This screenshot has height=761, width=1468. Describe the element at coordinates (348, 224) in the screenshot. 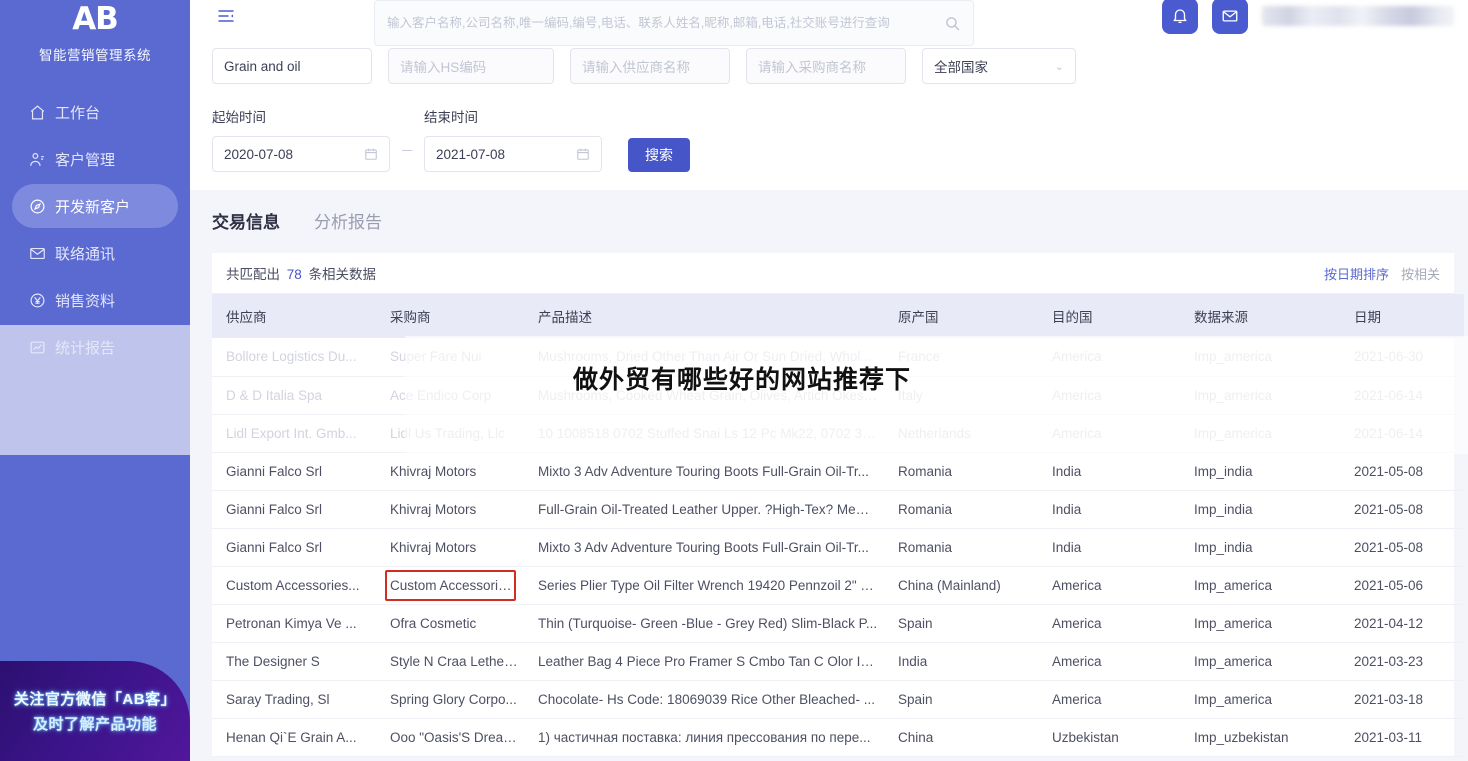

I see `tab-analysis-report: 分析报告` at that location.